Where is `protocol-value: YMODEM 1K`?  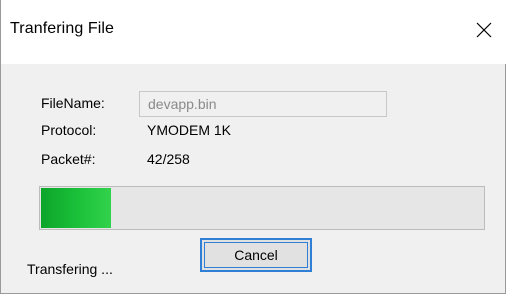 protocol-value: YMODEM 1K is located at coordinates (189, 130).